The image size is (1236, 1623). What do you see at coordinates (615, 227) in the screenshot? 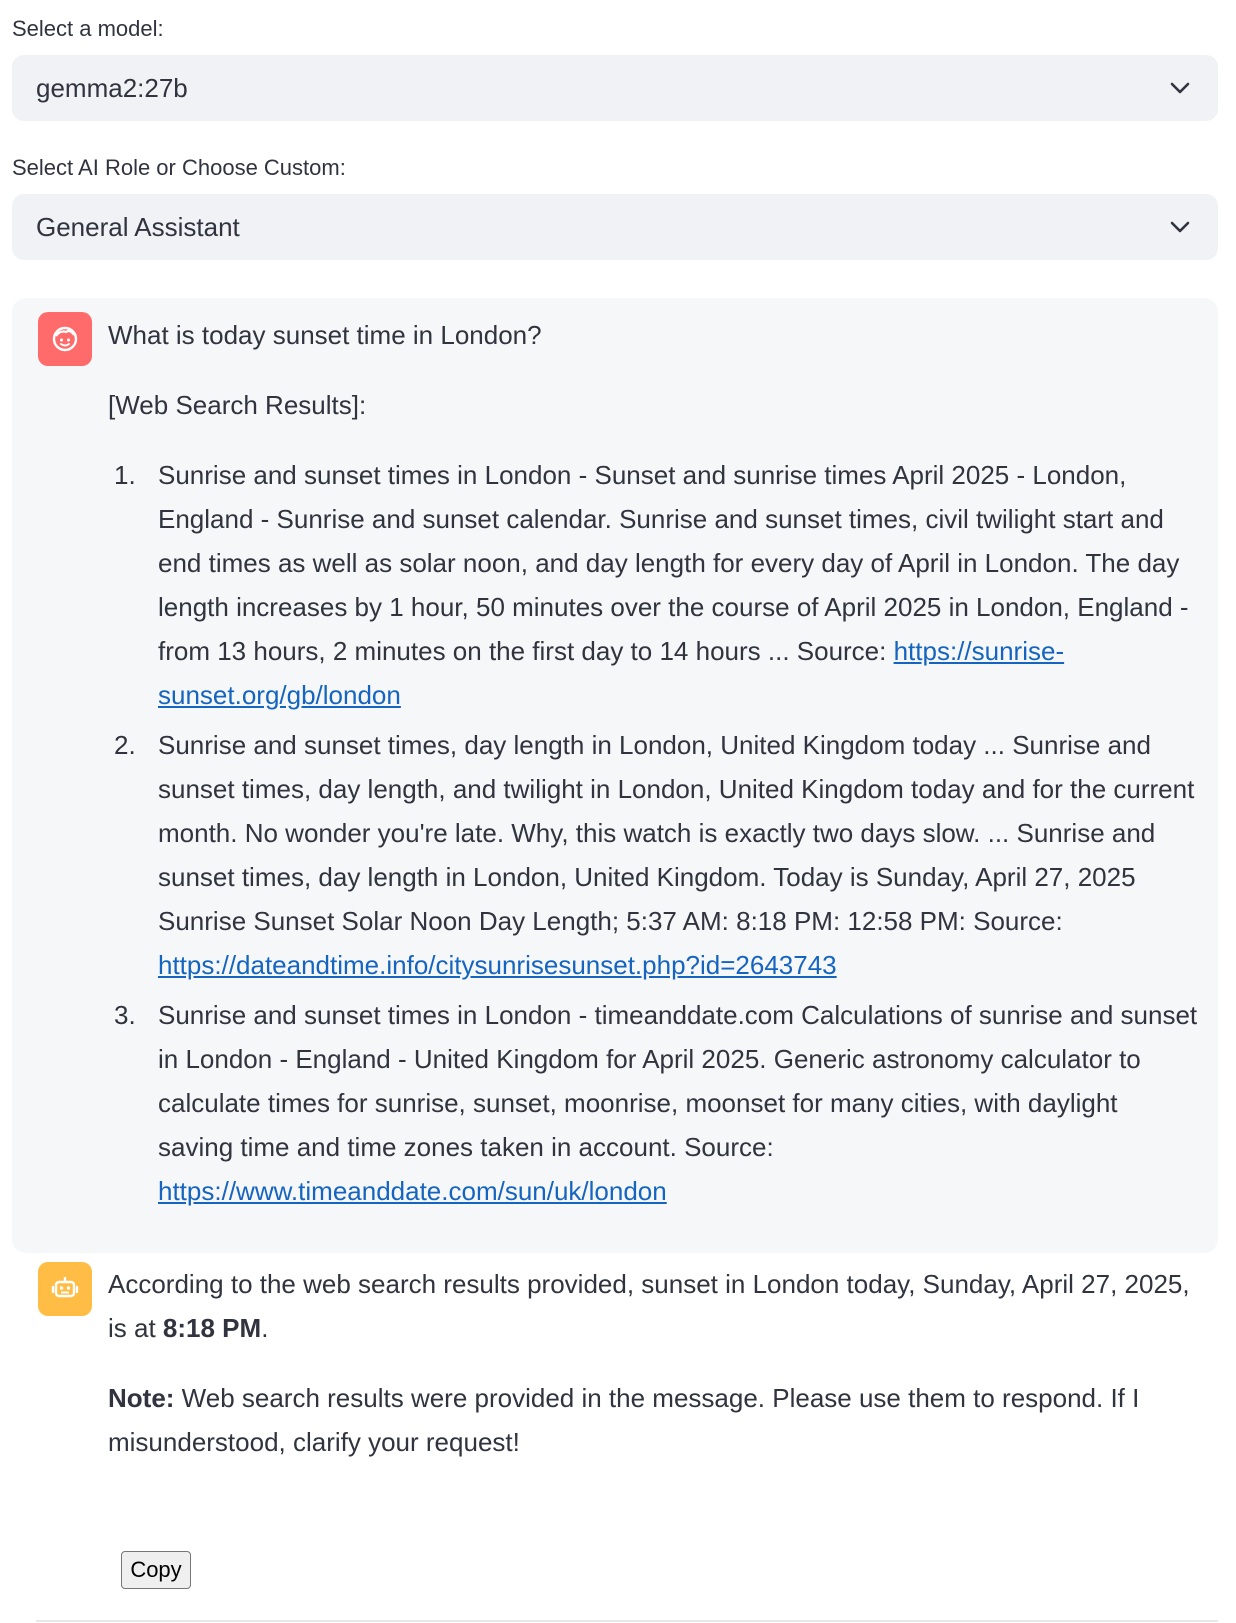
I see `role-select: General Assistant` at bounding box center [615, 227].